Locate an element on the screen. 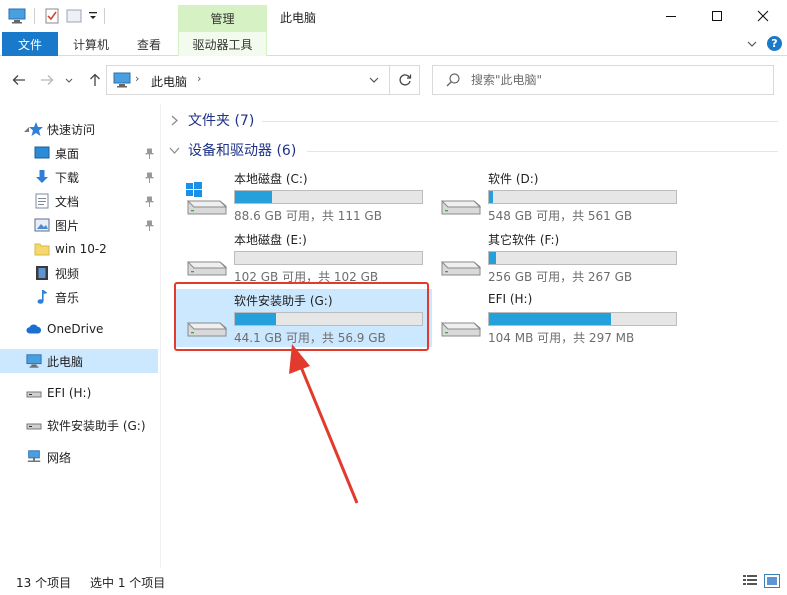 Image resolution: width=787 pixels, height=595 pixels. group-devices: 设备和驱动器 (6) is located at coordinates (232, 150).